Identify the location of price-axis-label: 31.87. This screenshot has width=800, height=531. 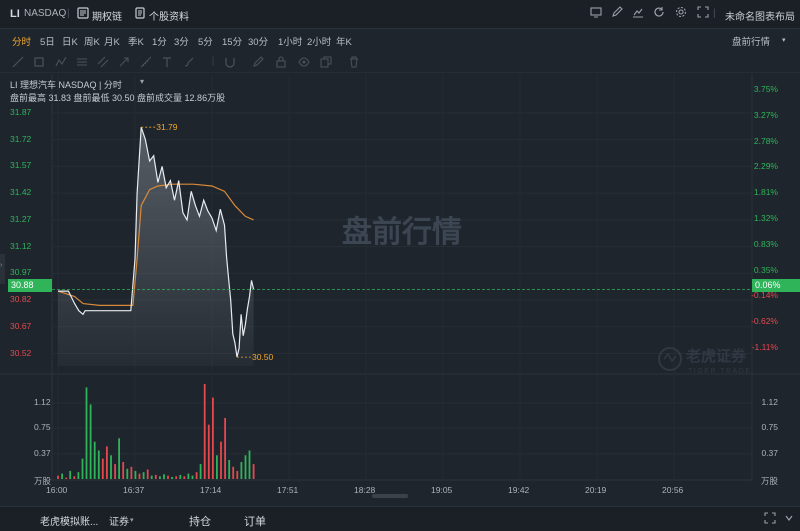
(21, 111).